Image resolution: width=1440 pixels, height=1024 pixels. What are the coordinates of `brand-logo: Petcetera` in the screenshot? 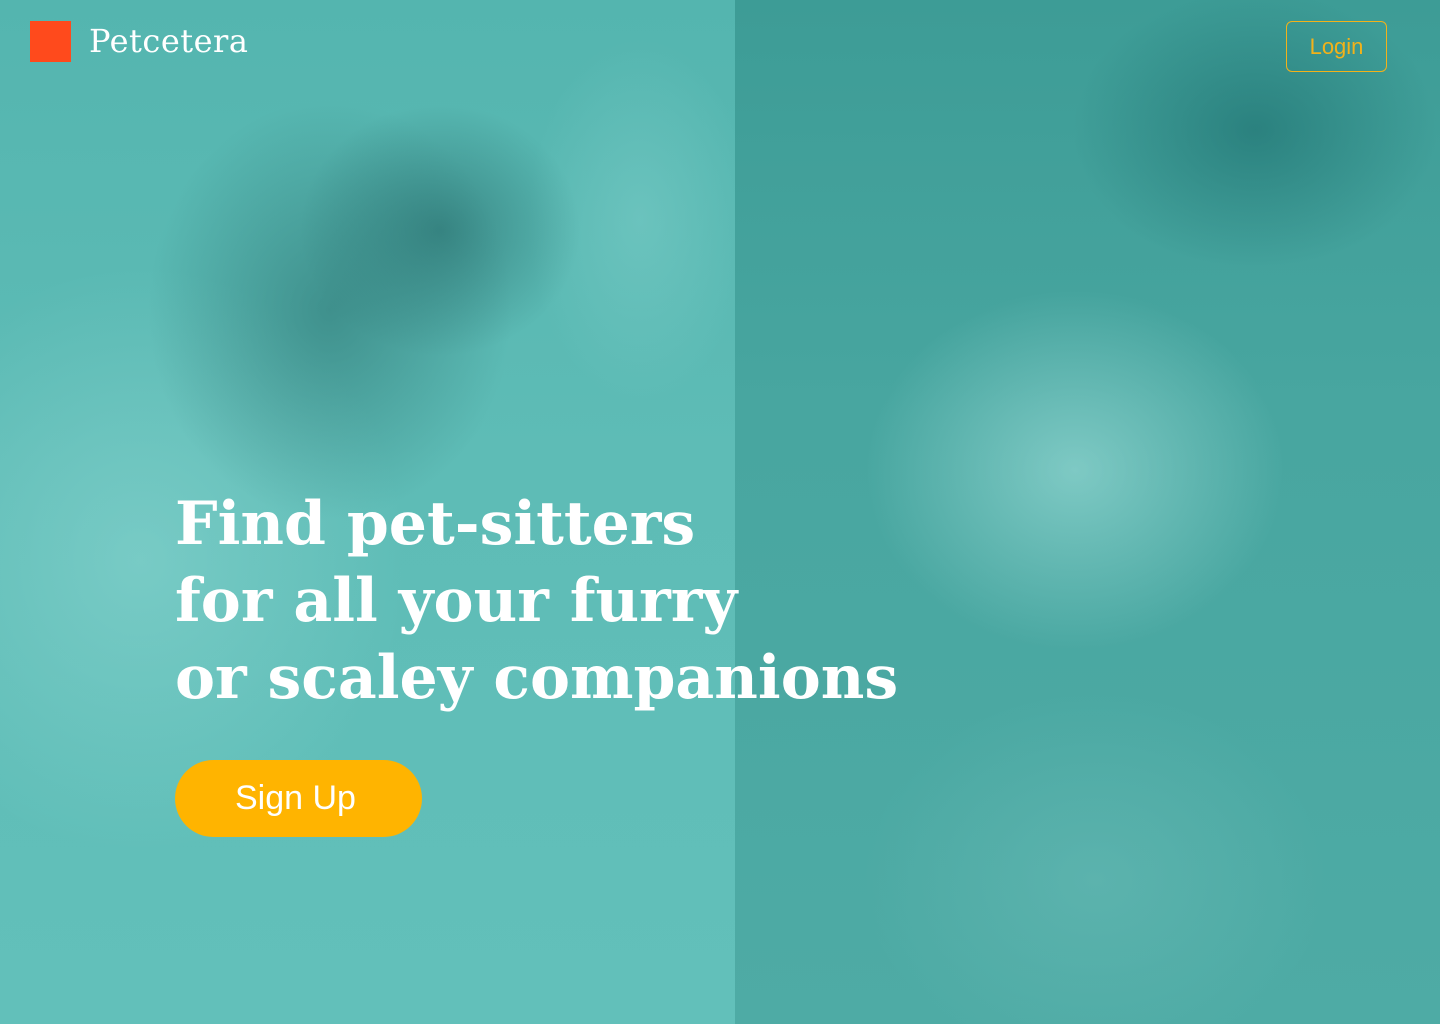 It's located at (139, 41).